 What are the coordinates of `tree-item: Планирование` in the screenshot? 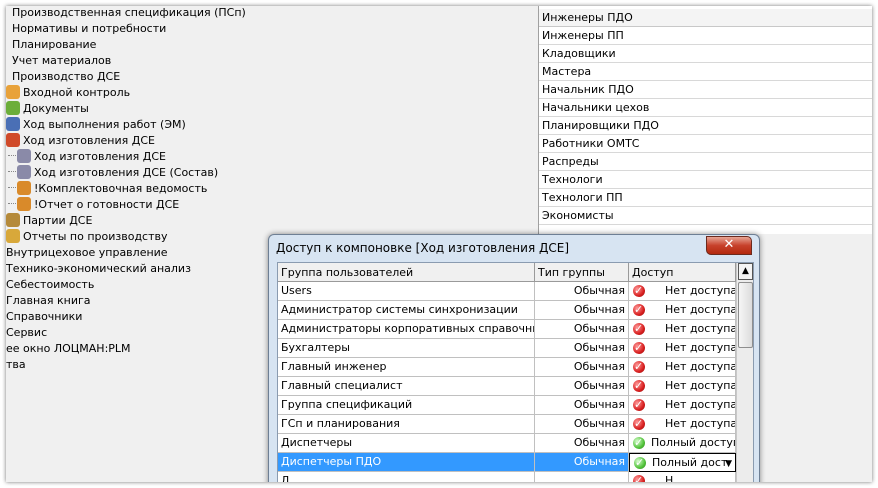 It's located at (54, 45).